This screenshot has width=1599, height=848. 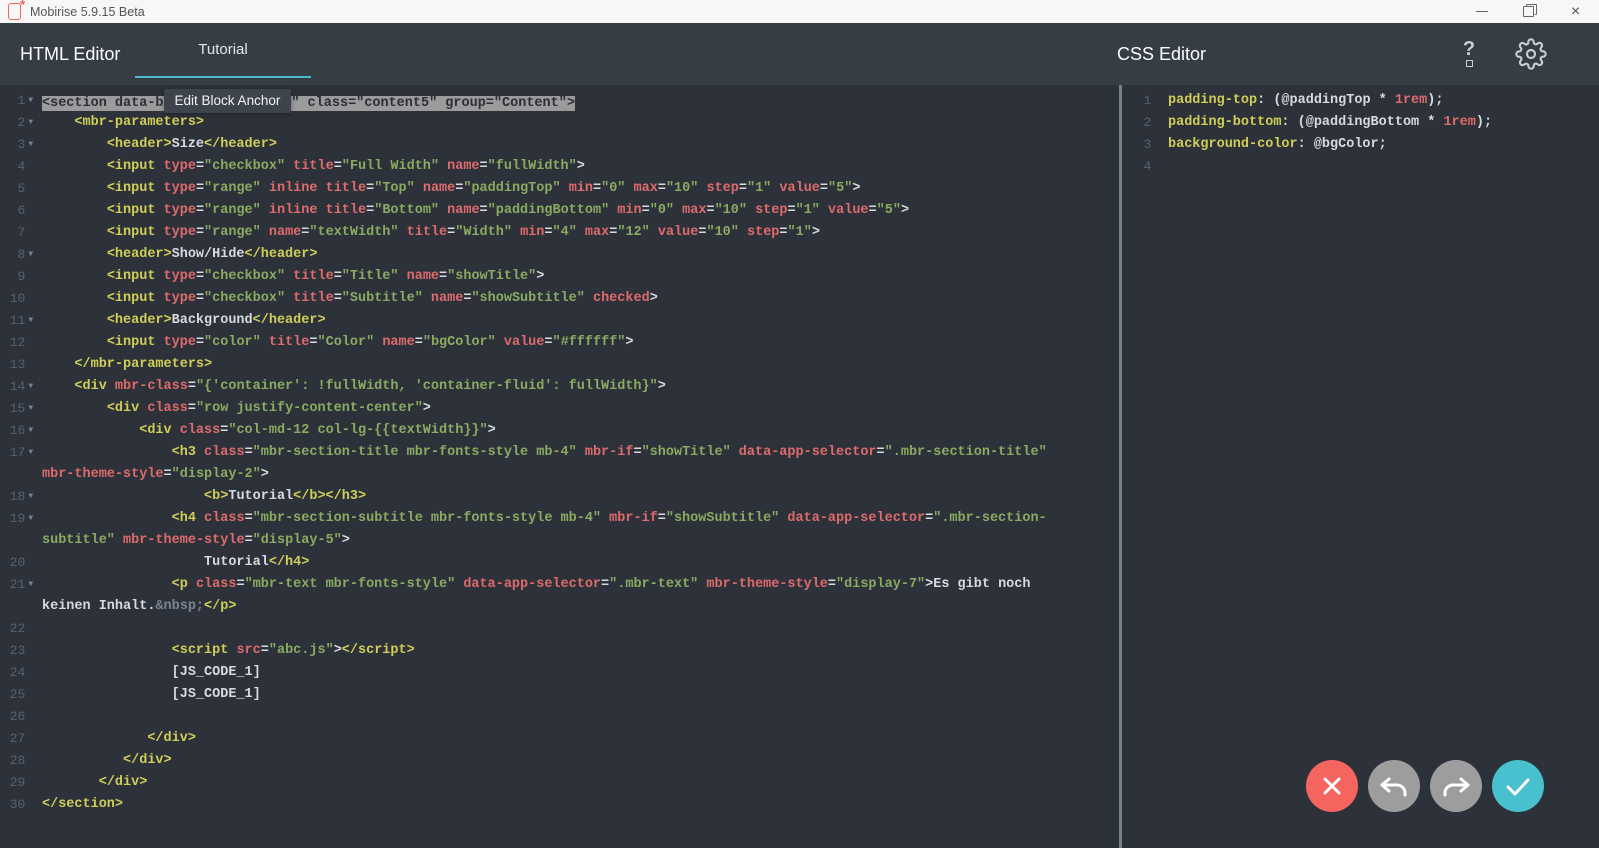 What do you see at coordinates (17, 672) in the screenshot?
I see `line-number: 24` at bounding box center [17, 672].